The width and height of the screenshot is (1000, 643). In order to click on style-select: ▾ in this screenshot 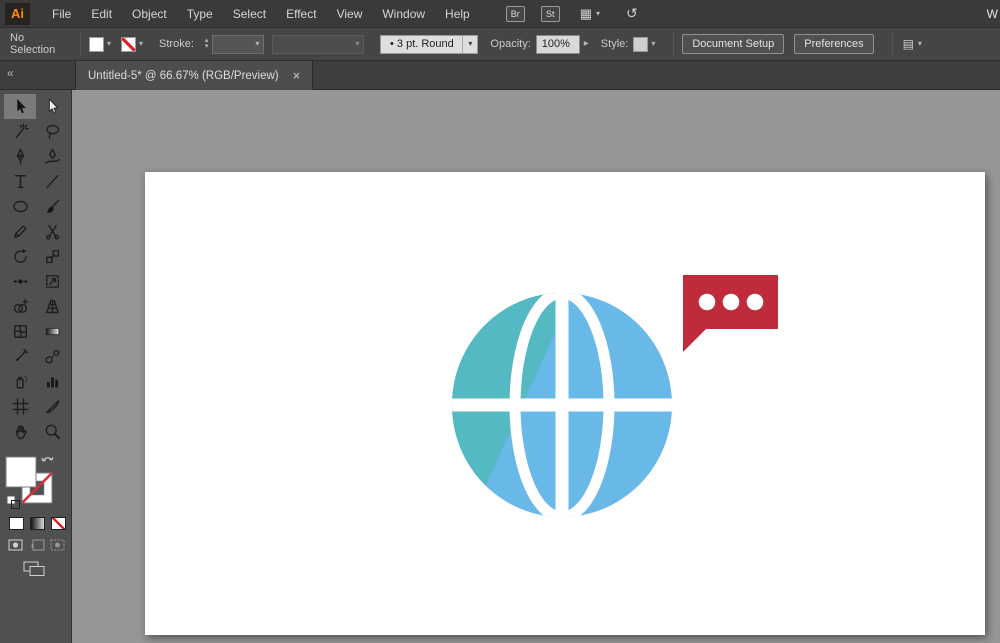, I will do `click(644, 44)`.